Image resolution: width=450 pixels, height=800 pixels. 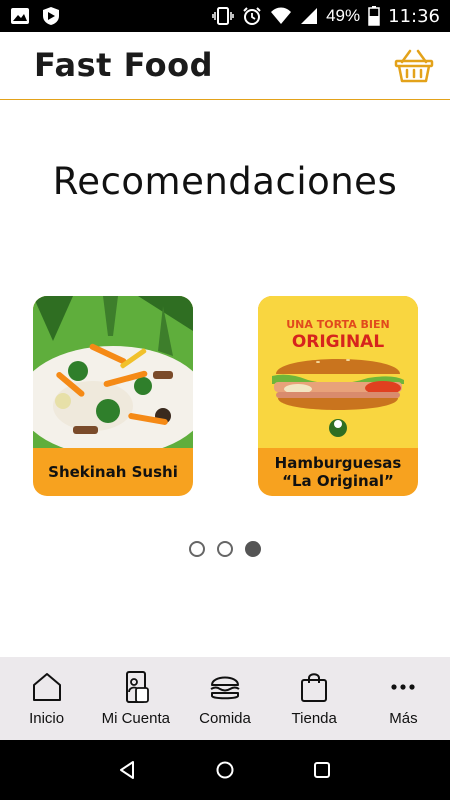 I want to click on section-title: Recomendaciones, so click(x=225, y=181).